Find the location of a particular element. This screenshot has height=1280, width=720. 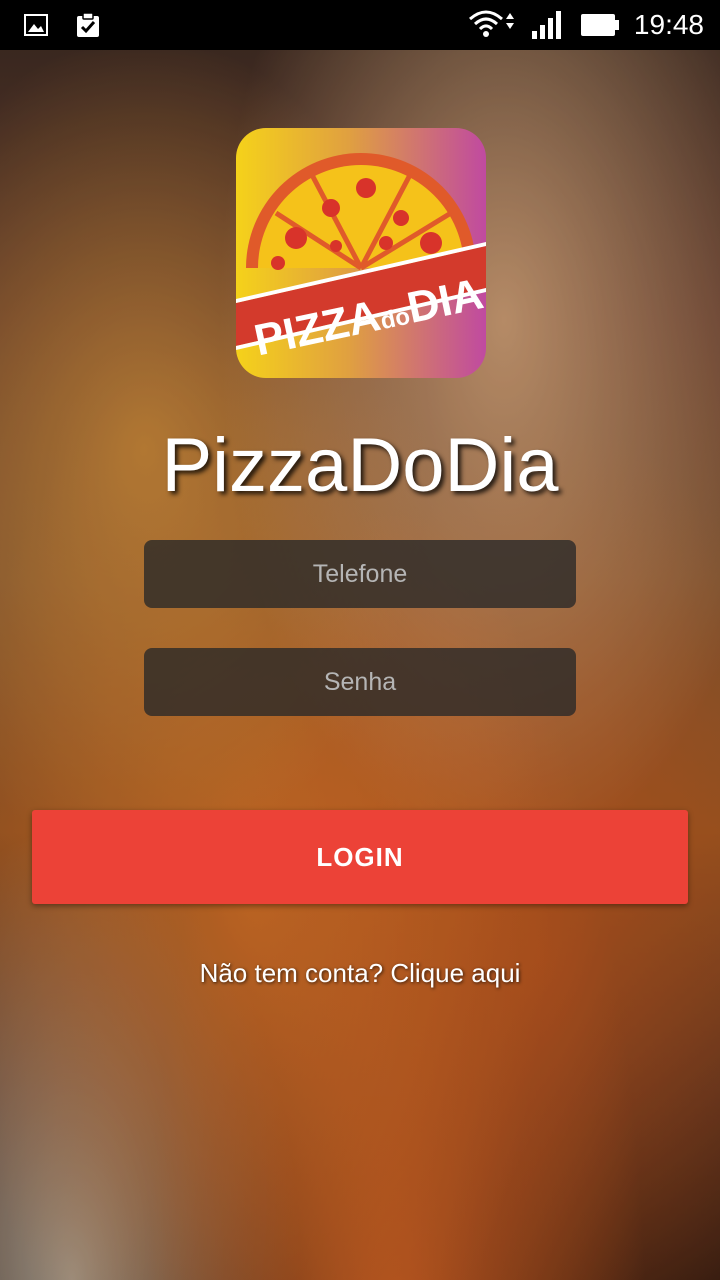

clock: 19:48 is located at coordinates (668, 24).